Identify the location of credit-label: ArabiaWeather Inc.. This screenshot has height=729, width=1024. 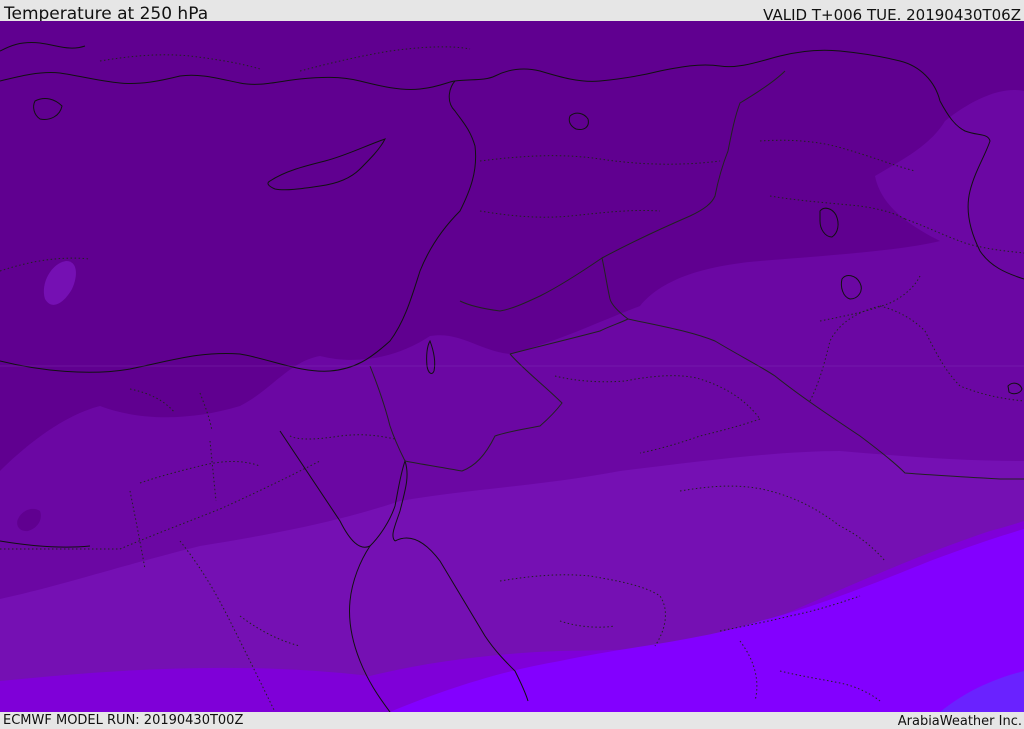
(959, 721).